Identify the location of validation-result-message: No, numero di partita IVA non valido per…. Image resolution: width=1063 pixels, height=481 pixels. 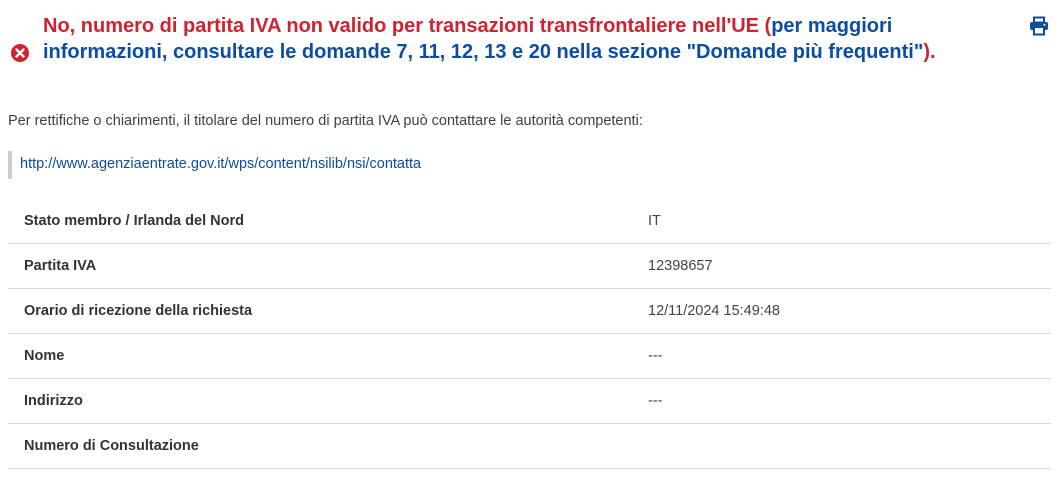
(518, 39).